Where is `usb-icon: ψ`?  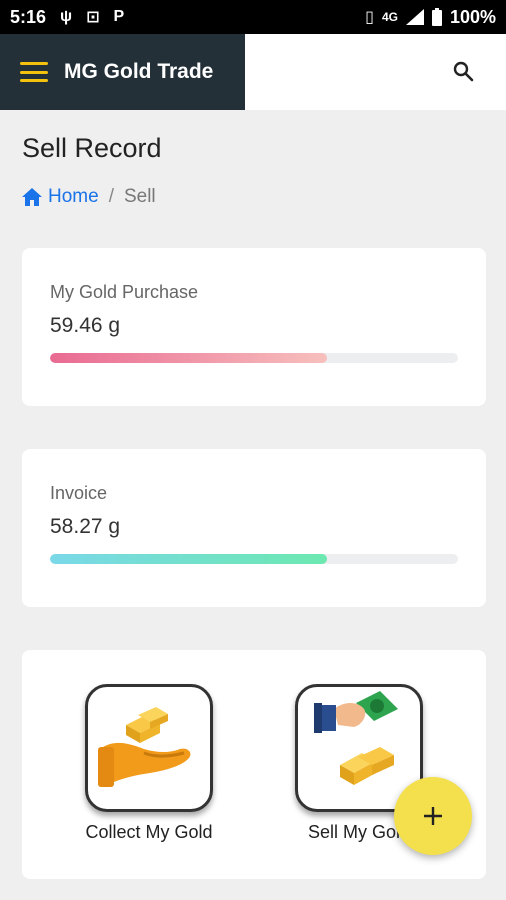
usb-icon: ψ is located at coordinates (66, 16).